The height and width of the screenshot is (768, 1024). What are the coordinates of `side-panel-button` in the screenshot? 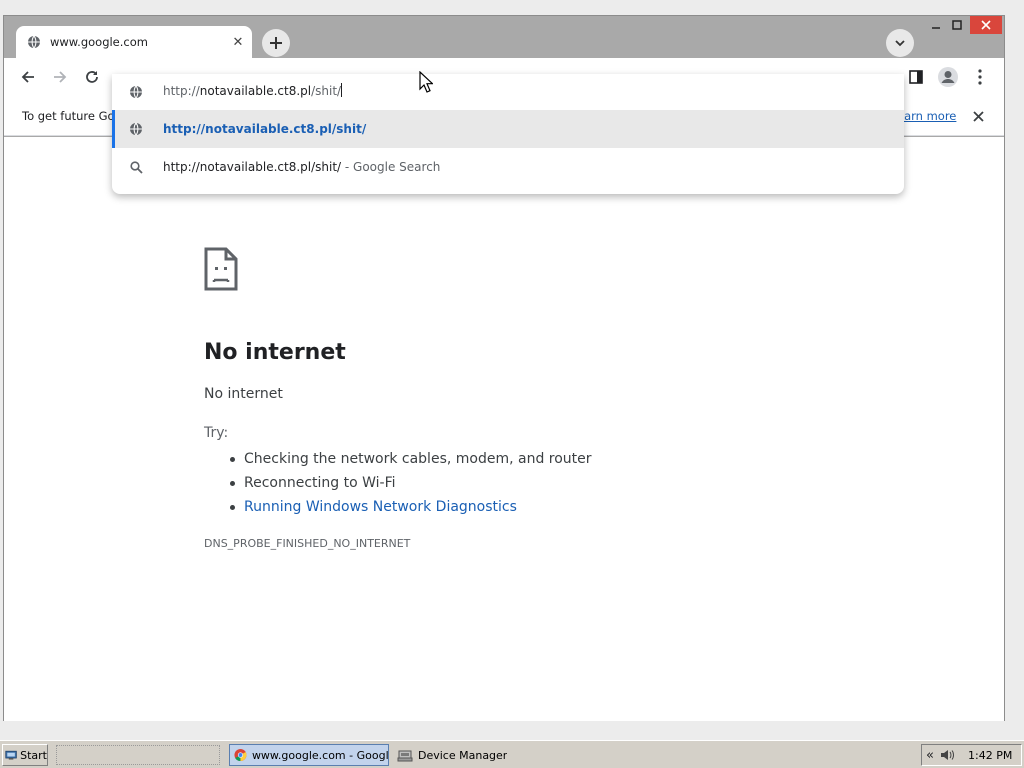 It's located at (916, 77).